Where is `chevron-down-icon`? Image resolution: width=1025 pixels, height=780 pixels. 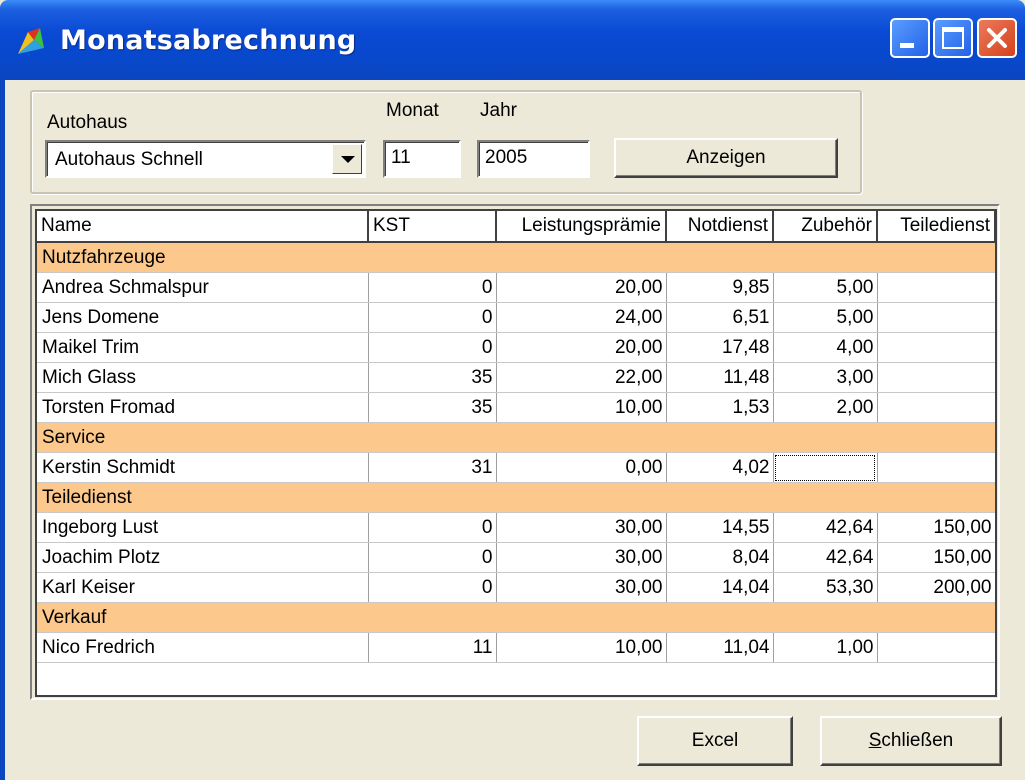
chevron-down-icon is located at coordinates (347, 159).